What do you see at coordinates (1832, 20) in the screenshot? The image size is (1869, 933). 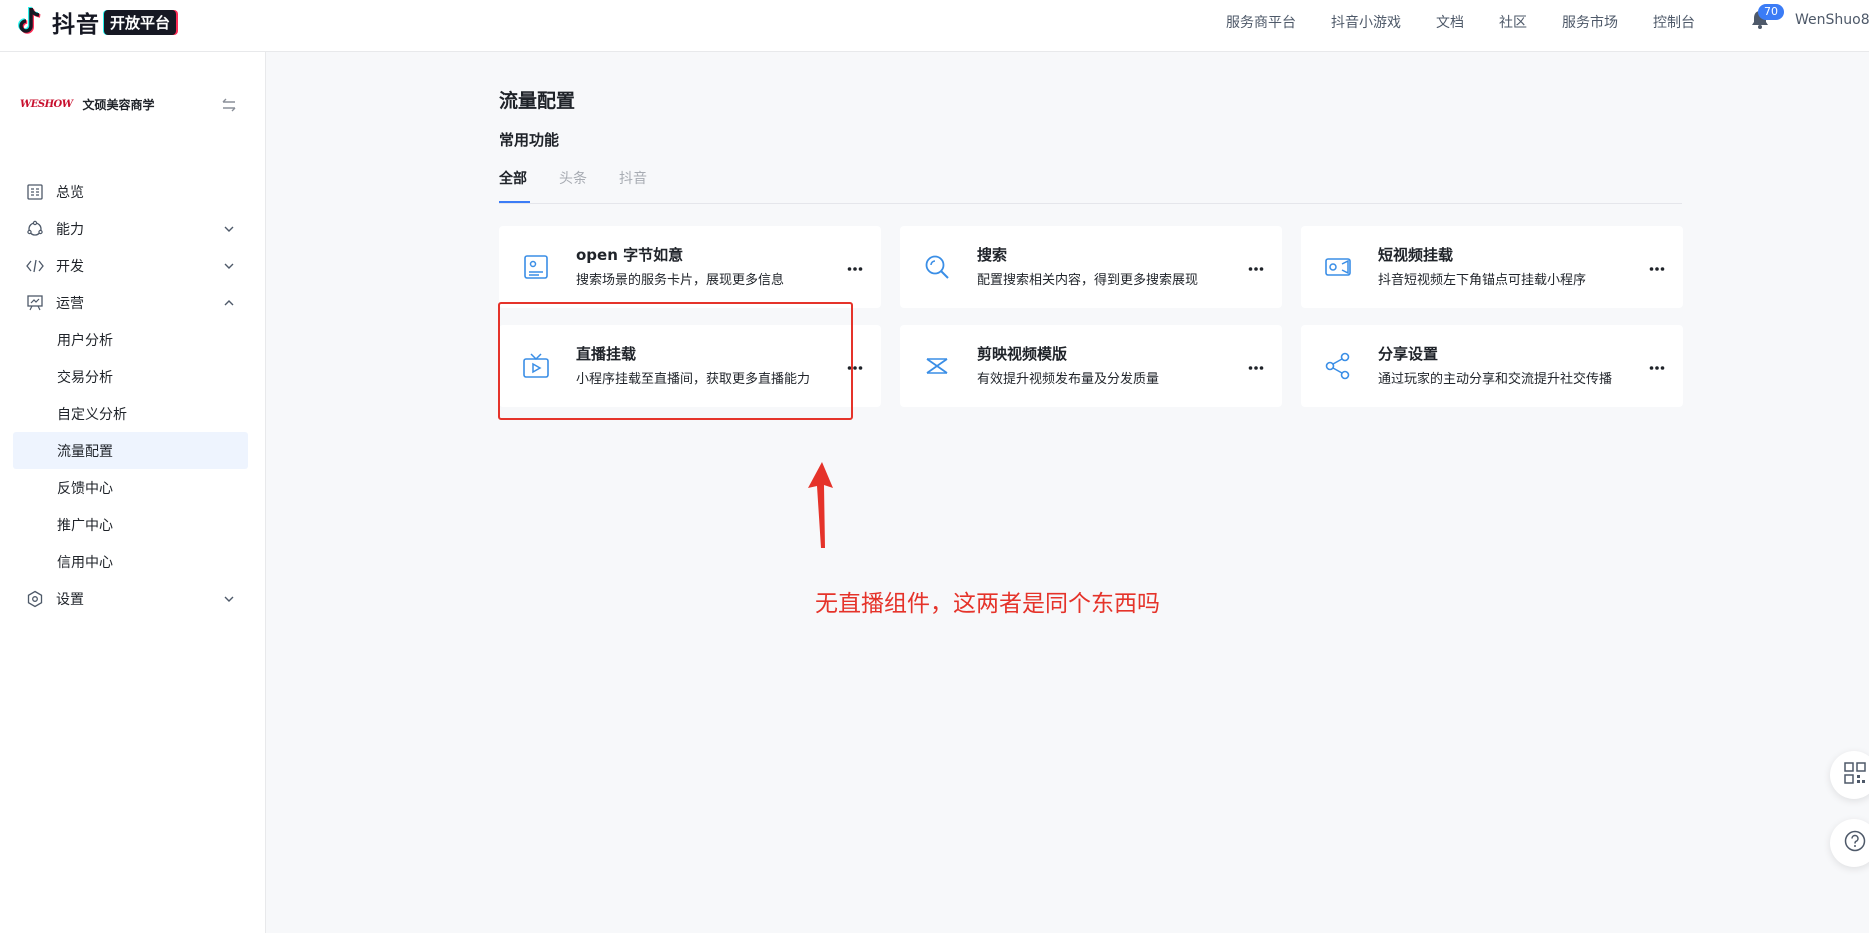 I see `username: WenShuo8` at bounding box center [1832, 20].